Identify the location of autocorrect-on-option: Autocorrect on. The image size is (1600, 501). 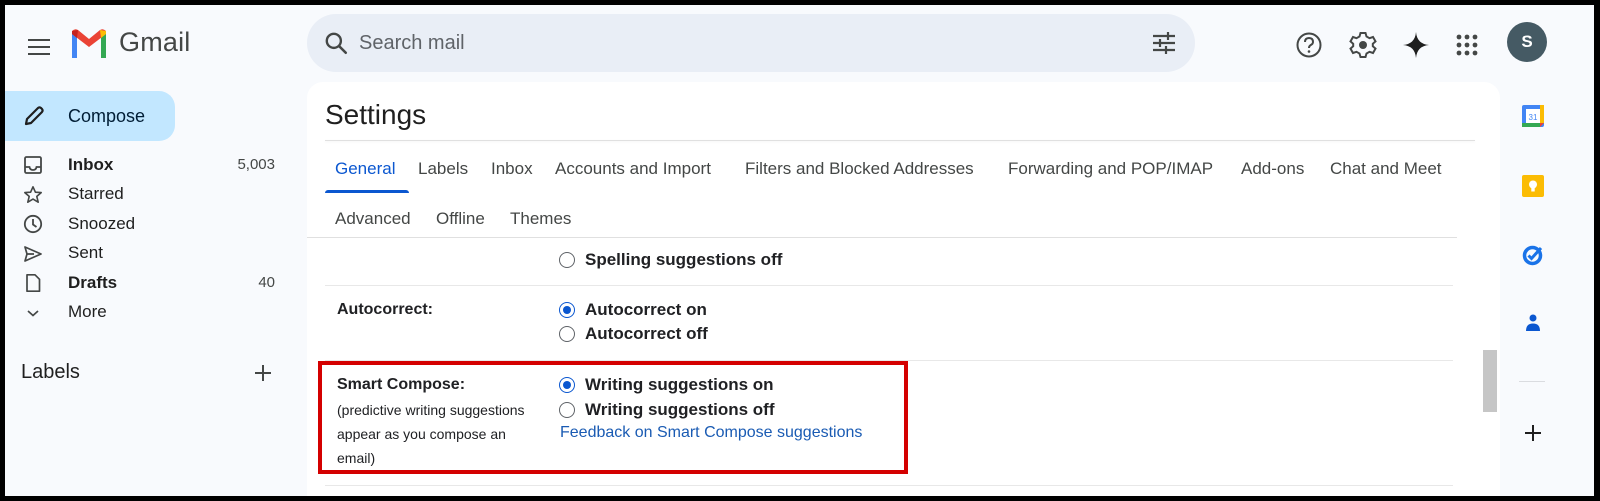
(633, 310).